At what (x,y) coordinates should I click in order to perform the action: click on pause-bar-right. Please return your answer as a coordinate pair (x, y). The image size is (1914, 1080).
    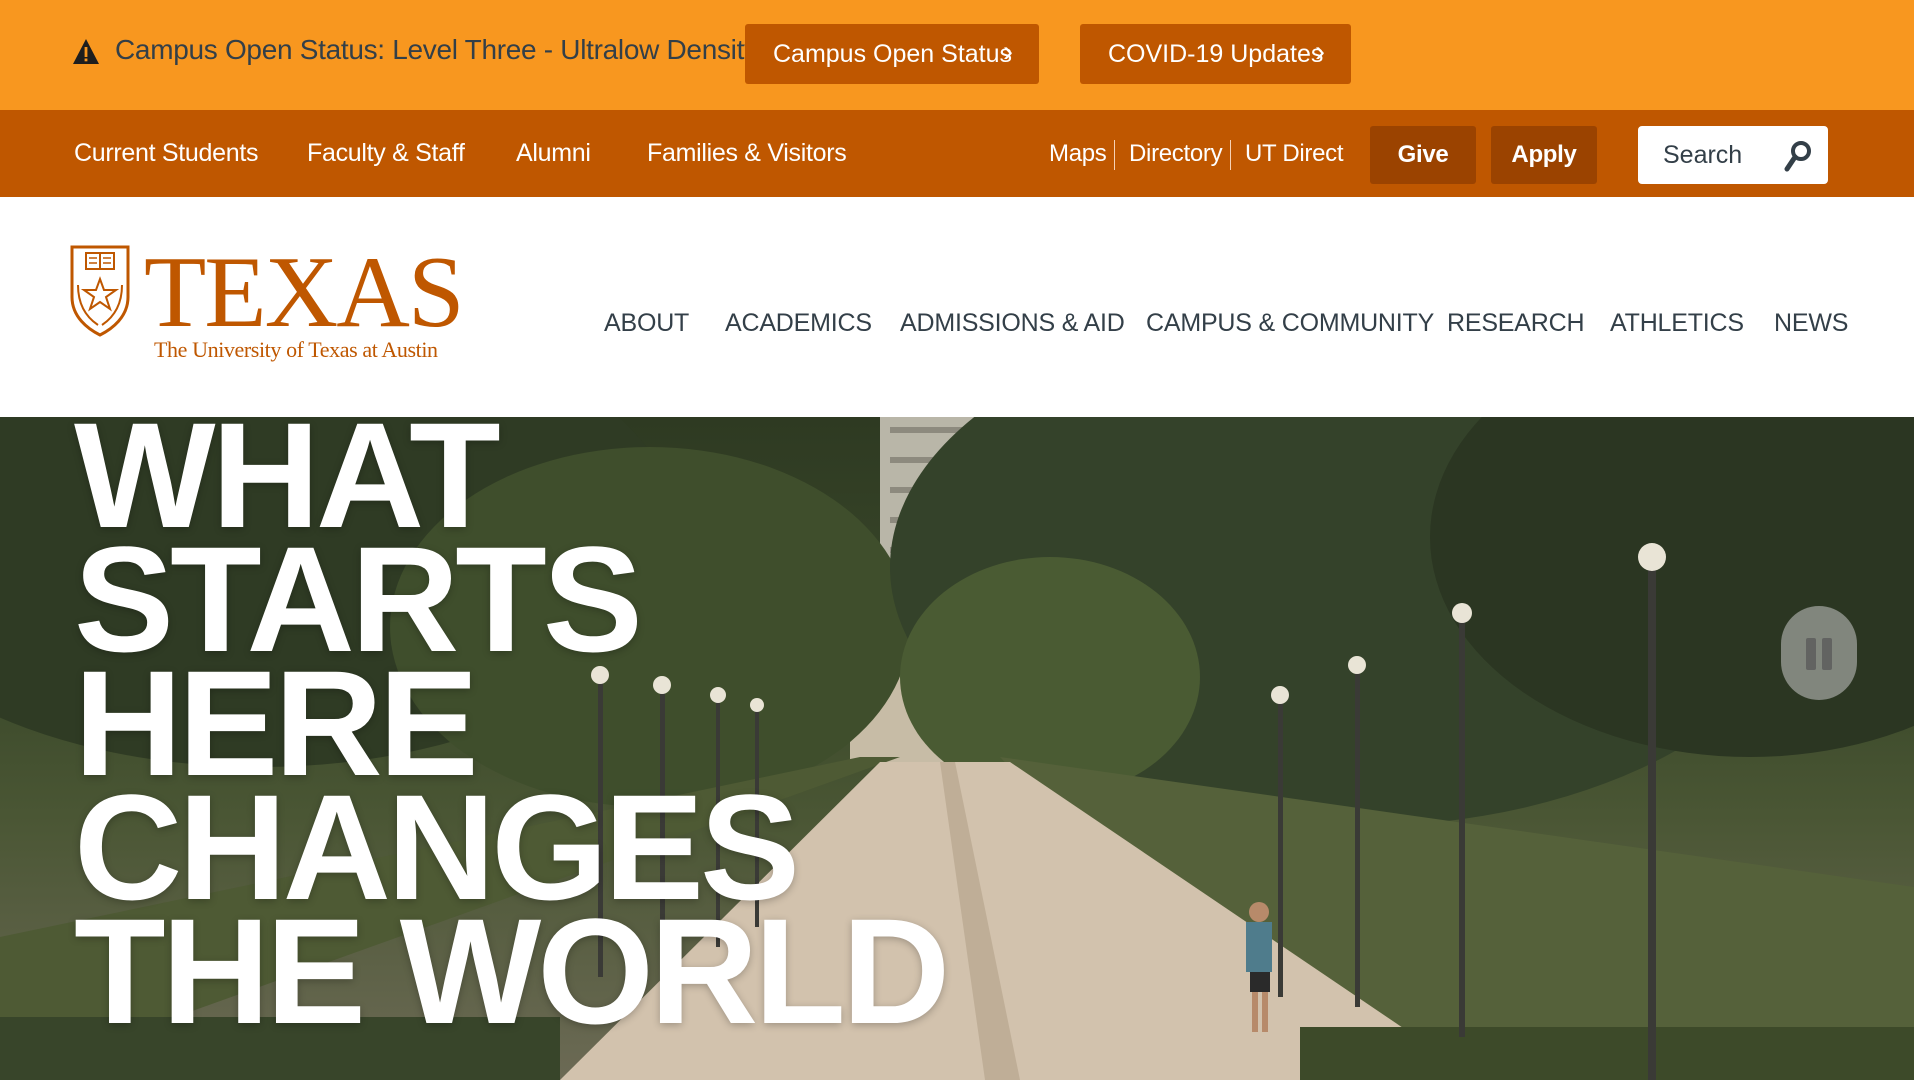
    Looking at the image, I should click on (1827, 654).